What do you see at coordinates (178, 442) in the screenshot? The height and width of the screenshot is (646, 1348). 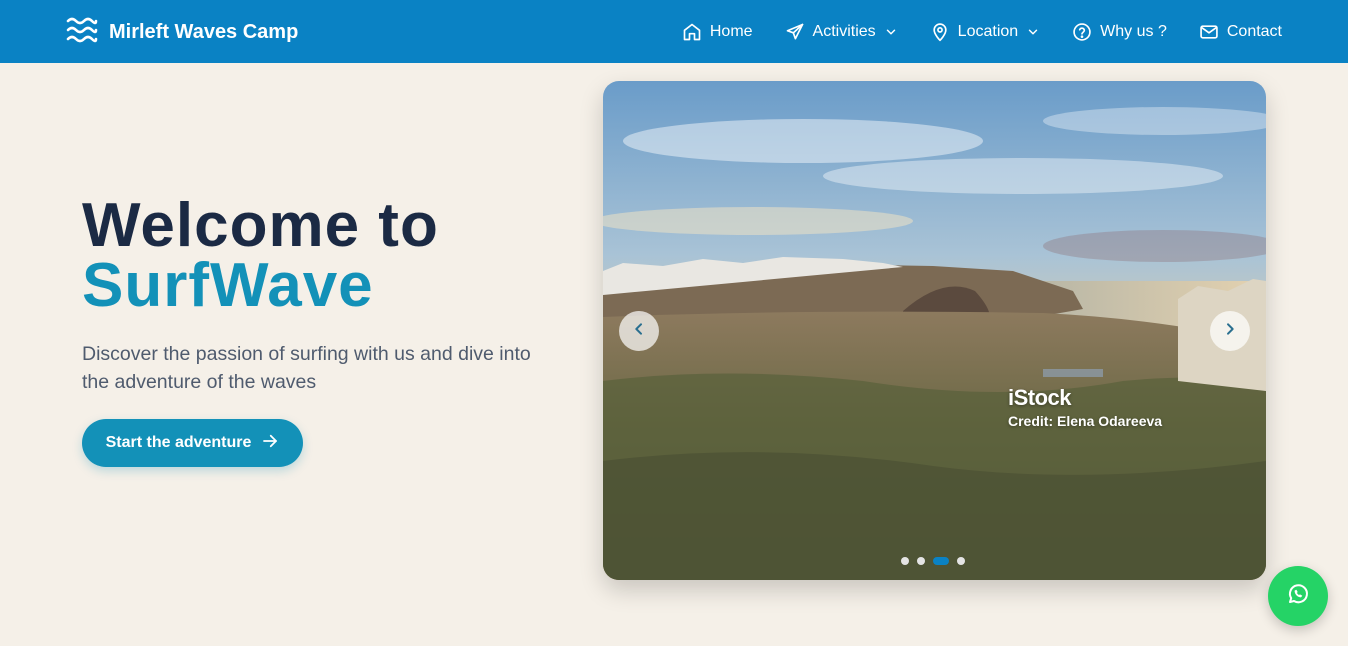 I see `cta-label: Start the adventure` at bounding box center [178, 442].